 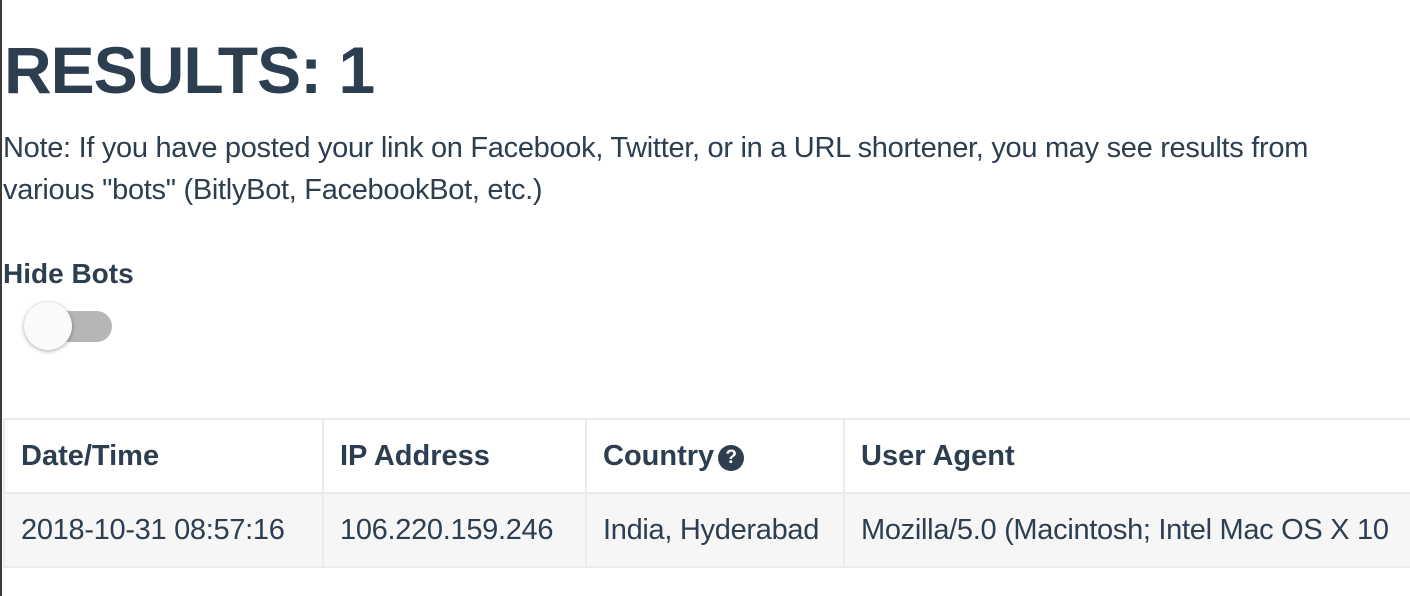 I want to click on column-header-country: Country?, so click(x=715, y=456).